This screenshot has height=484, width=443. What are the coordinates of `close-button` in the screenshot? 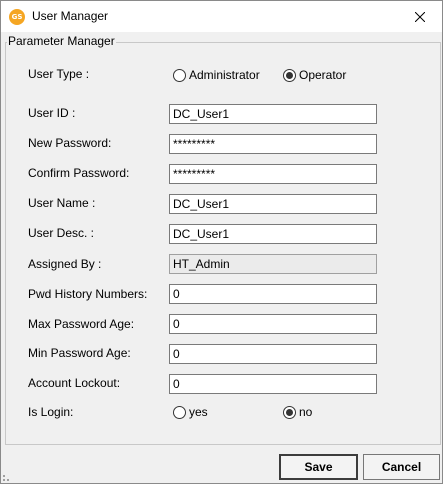 It's located at (420, 16).